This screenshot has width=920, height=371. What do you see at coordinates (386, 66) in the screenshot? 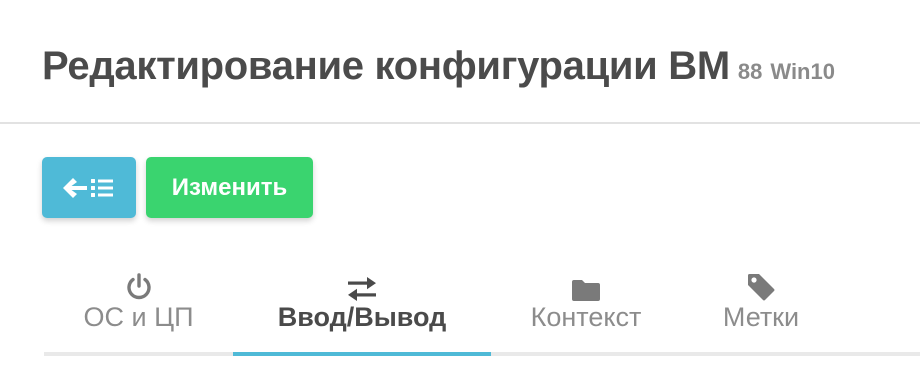
I see `page-title: Редактирование конфигурации ВМ` at bounding box center [386, 66].